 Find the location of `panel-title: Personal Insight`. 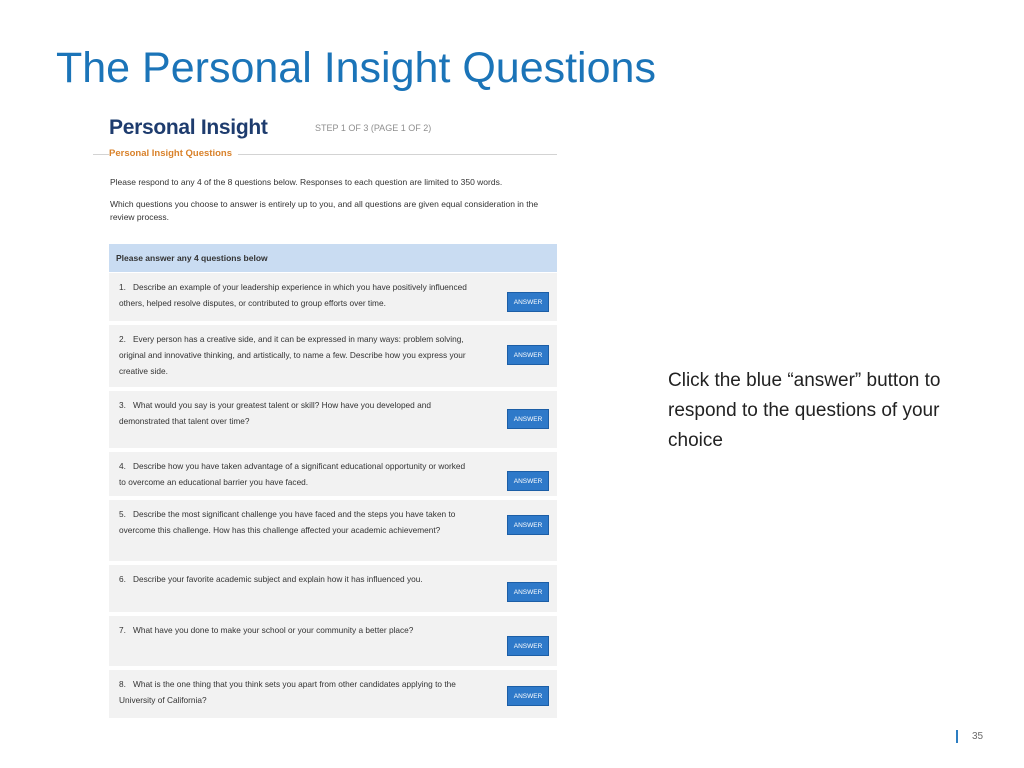

panel-title: Personal Insight is located at coordinates (188, 127).